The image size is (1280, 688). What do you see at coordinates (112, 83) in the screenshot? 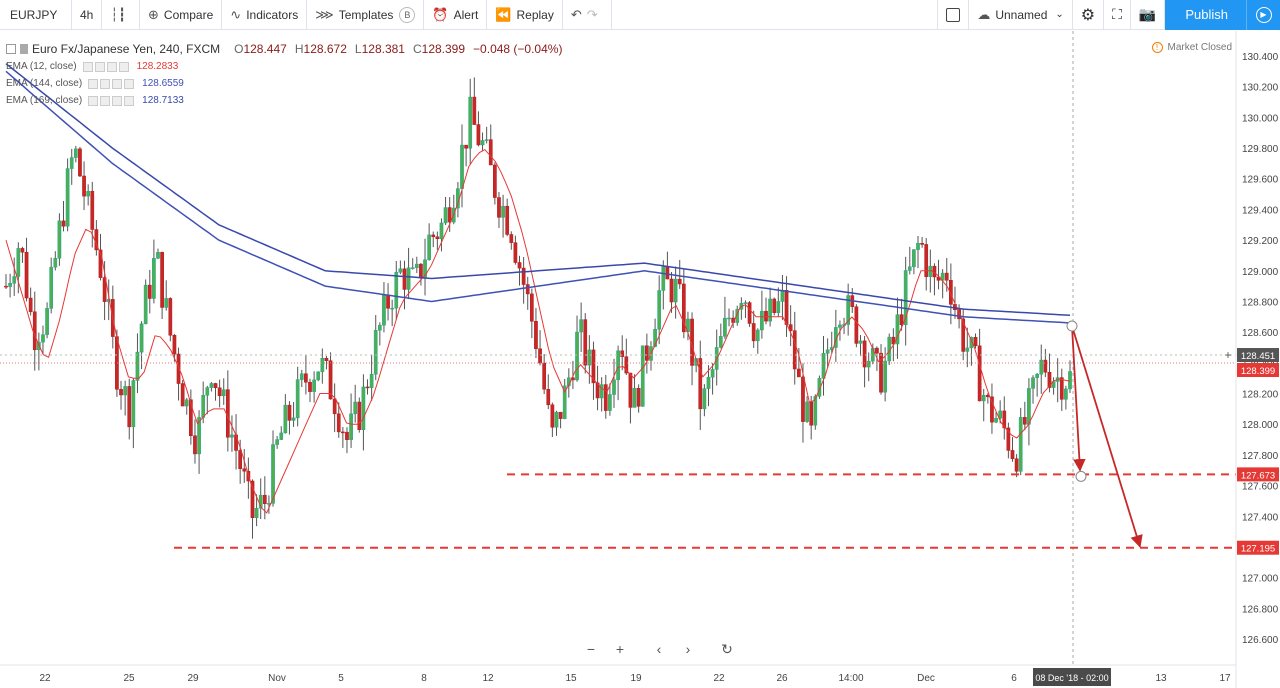
I see `ema-144-controls` at bounding box center [112, 83].